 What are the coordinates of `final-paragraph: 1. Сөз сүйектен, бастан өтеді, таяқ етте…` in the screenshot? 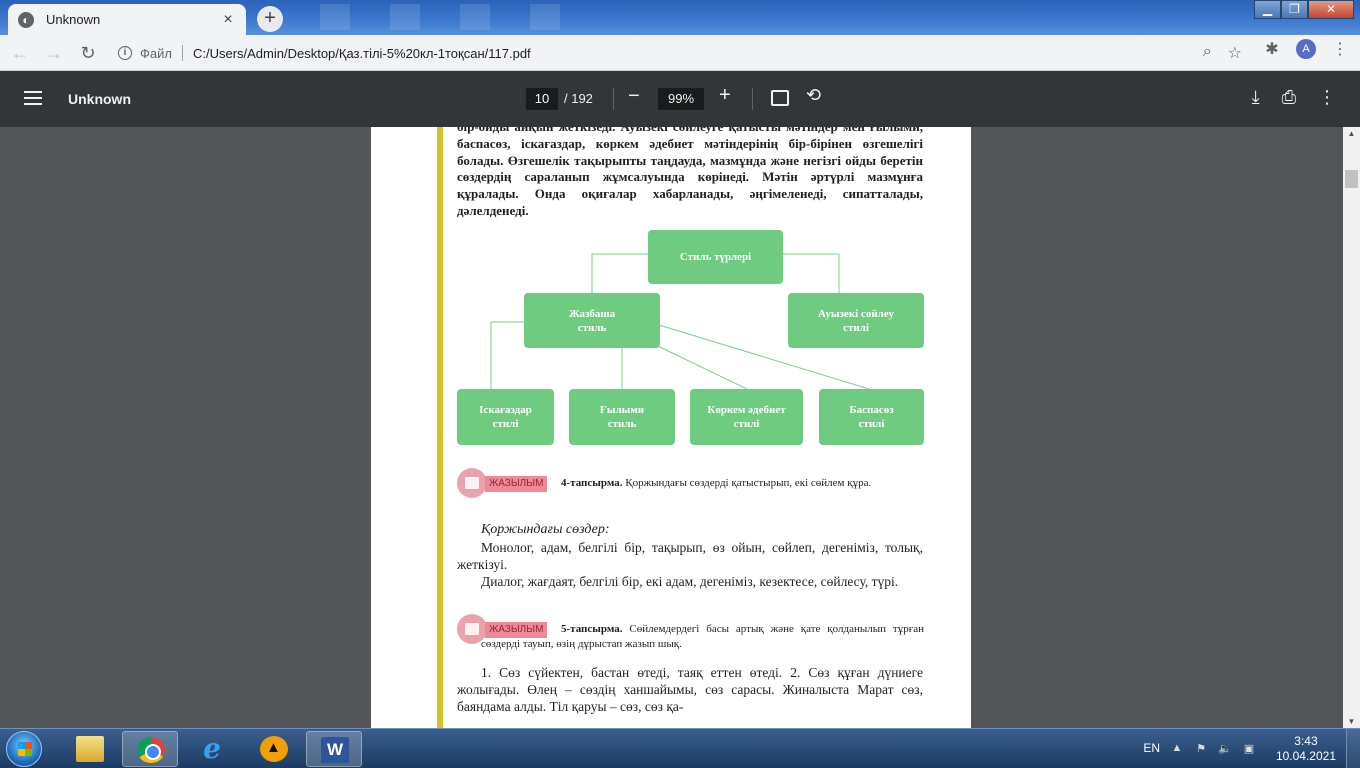 It's located at (690, 689).